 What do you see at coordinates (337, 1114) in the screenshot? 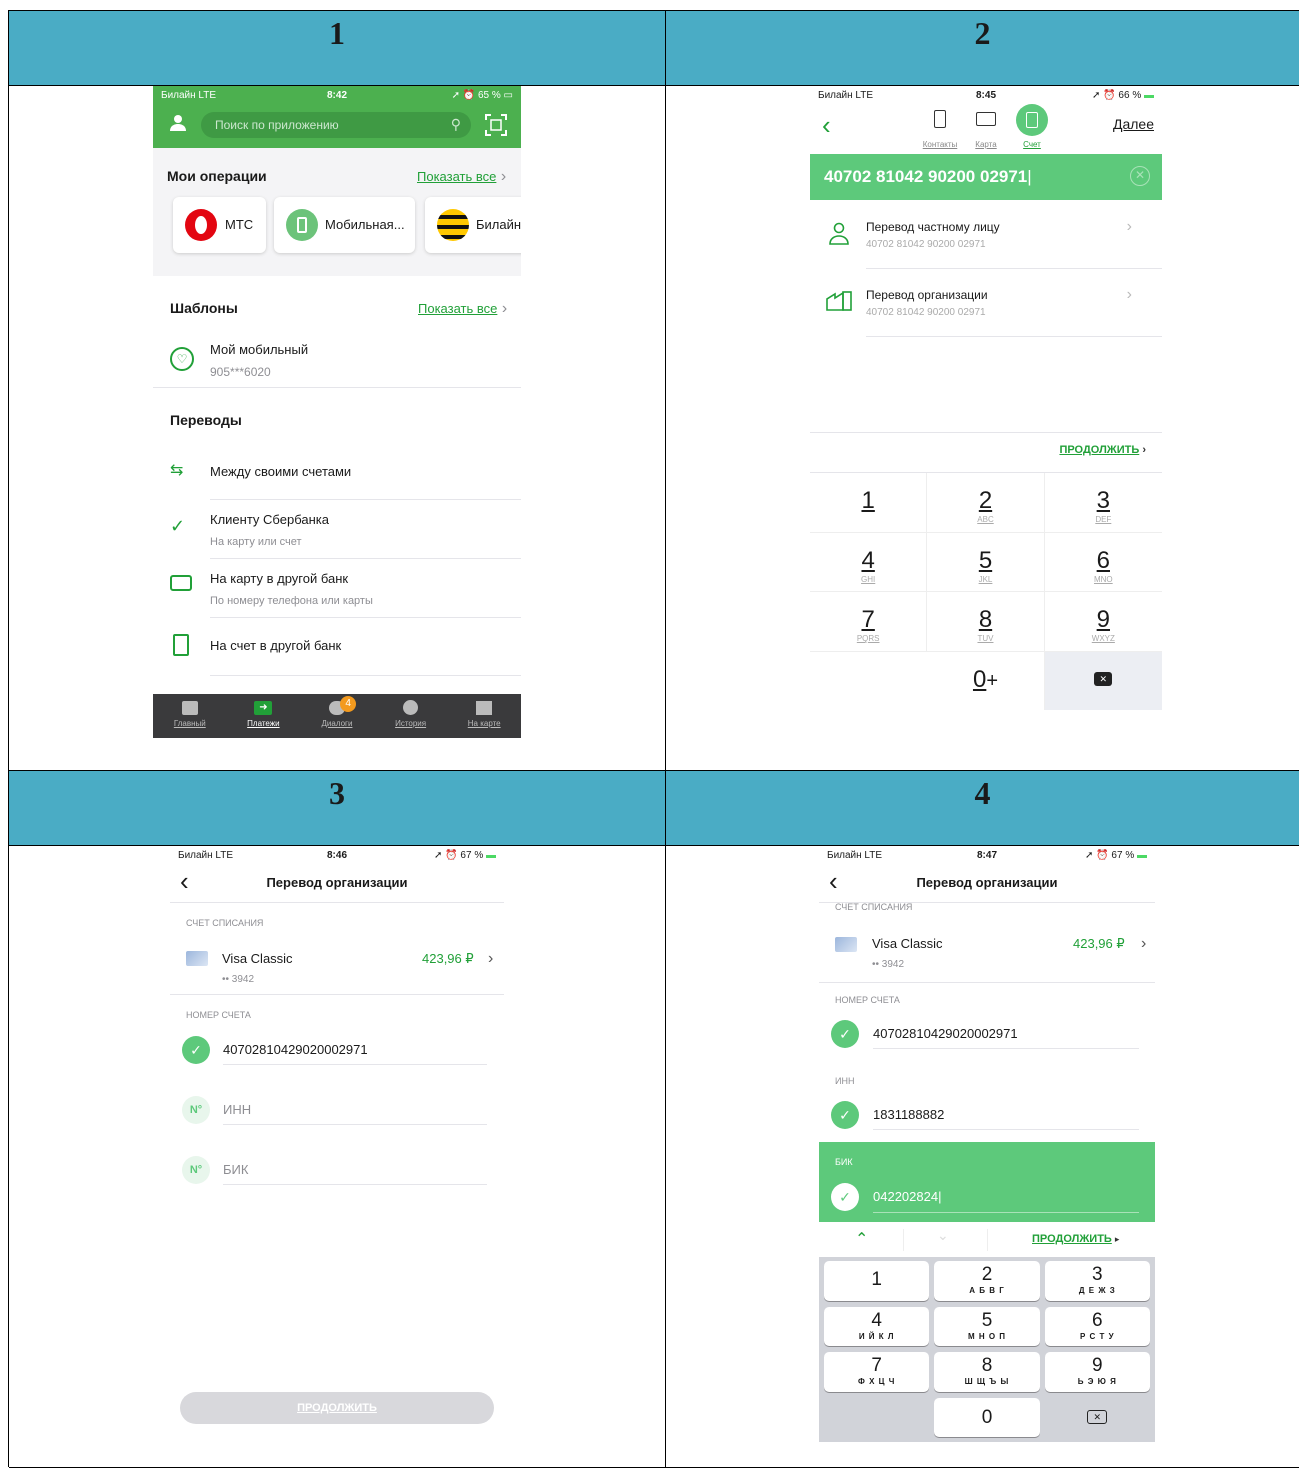
I see `inn-field: N° ИНН` at bounding box center [337, 1114].